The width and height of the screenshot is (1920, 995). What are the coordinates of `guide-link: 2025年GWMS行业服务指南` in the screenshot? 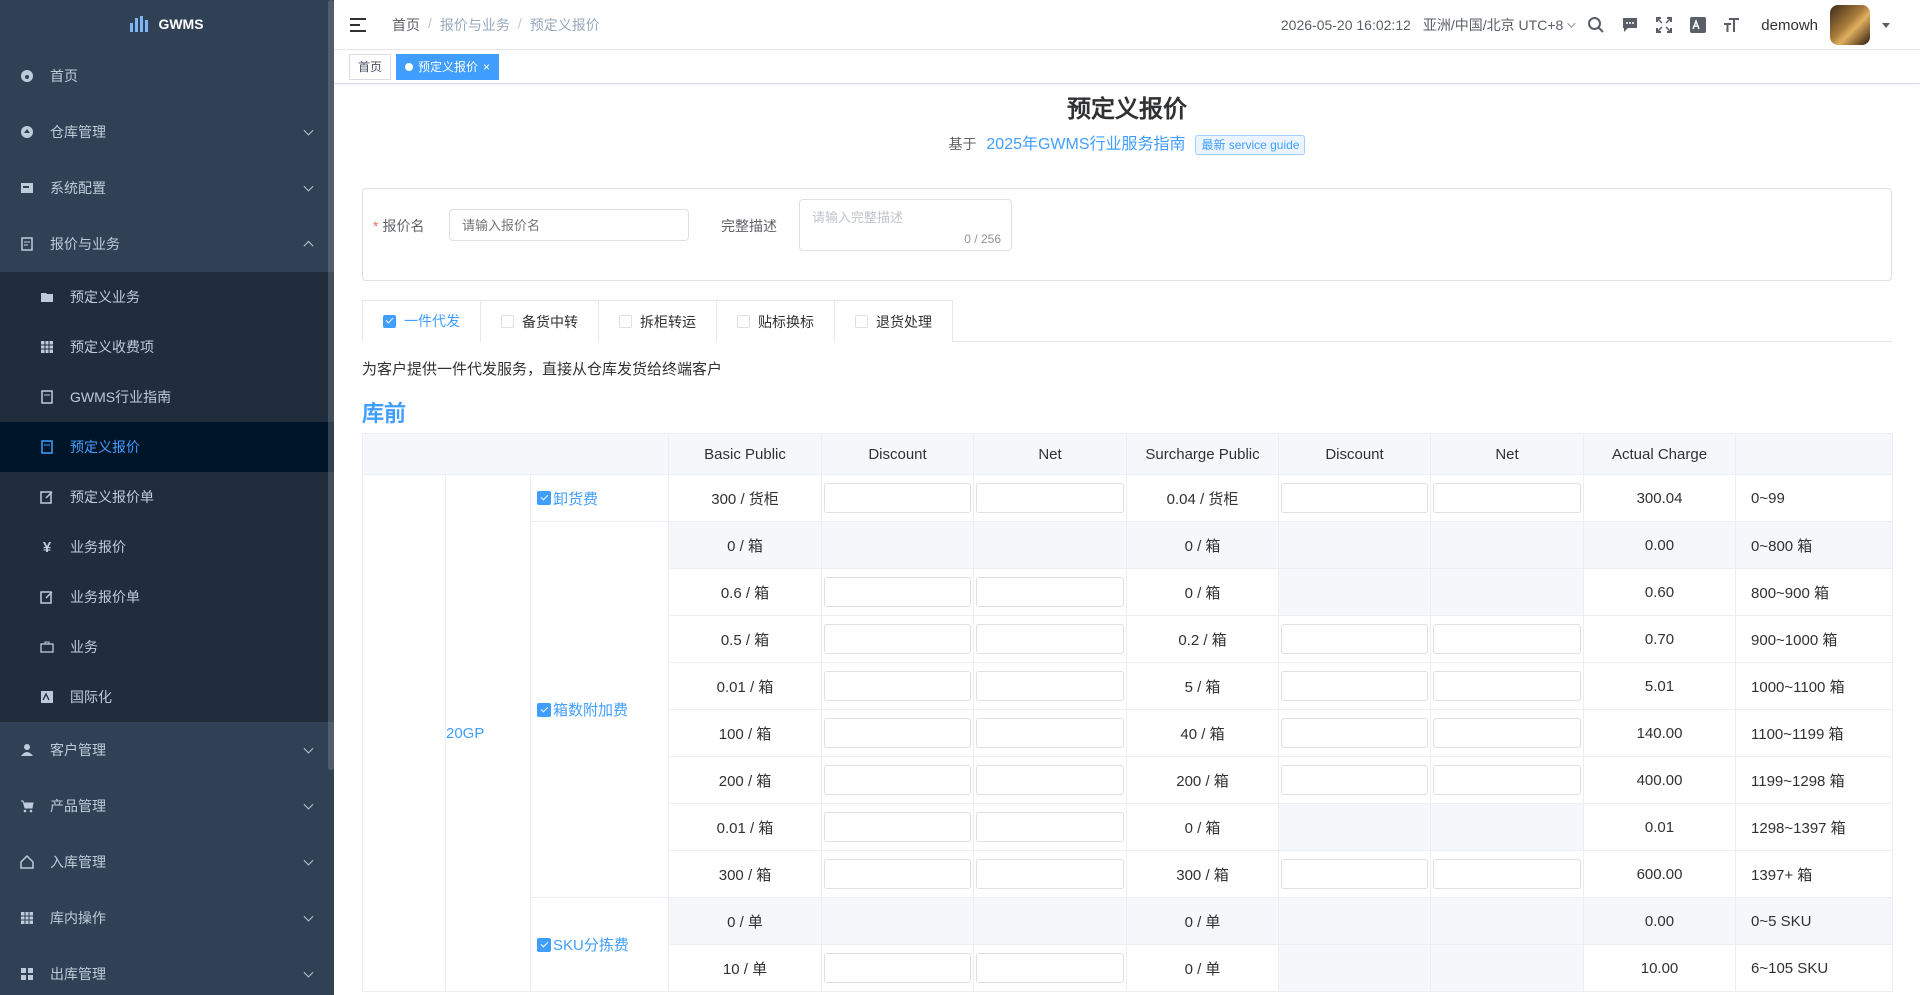 It's located at (1085, 144).